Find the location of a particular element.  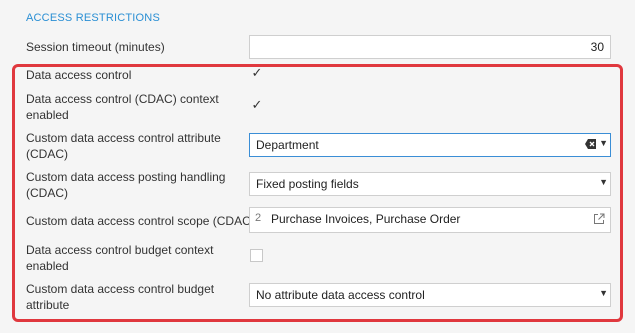

open-external-icon is located at coordinates (599, 219).